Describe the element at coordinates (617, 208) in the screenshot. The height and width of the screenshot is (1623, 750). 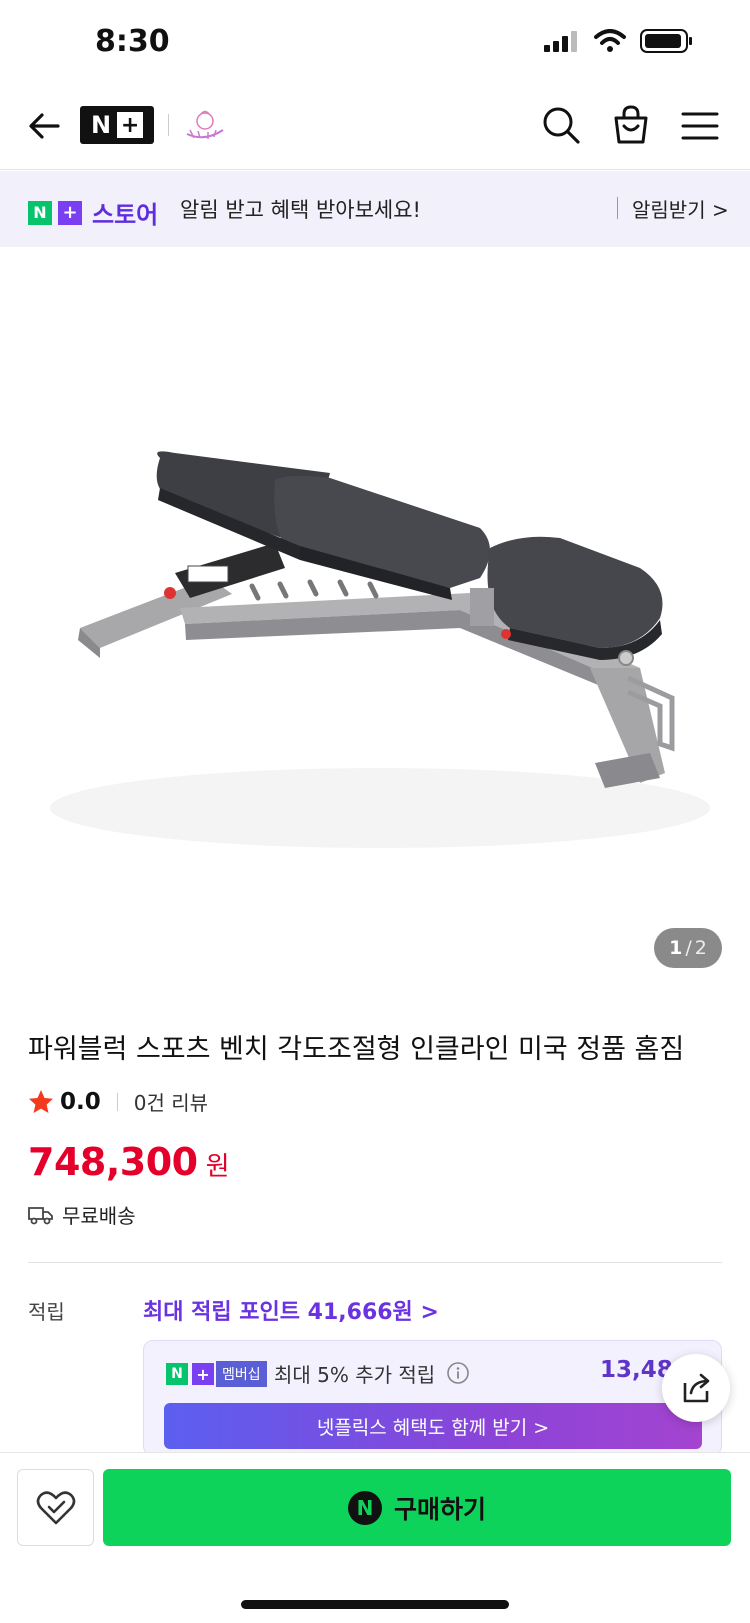
I see `promo-divider` at that location.